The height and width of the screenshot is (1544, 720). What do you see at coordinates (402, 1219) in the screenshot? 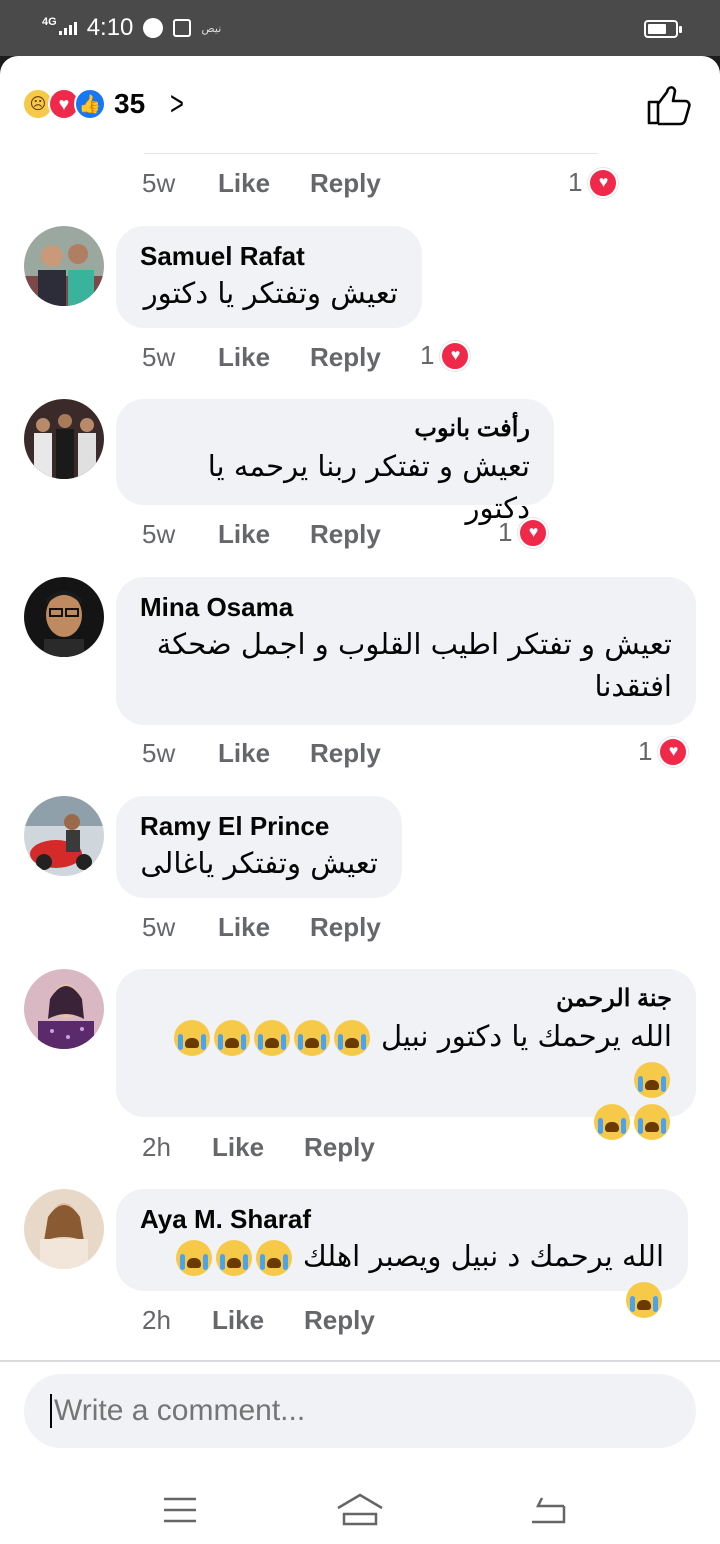
I see `commenter-name: Aya M. Sharaf` at bounding box center [402, 1219].